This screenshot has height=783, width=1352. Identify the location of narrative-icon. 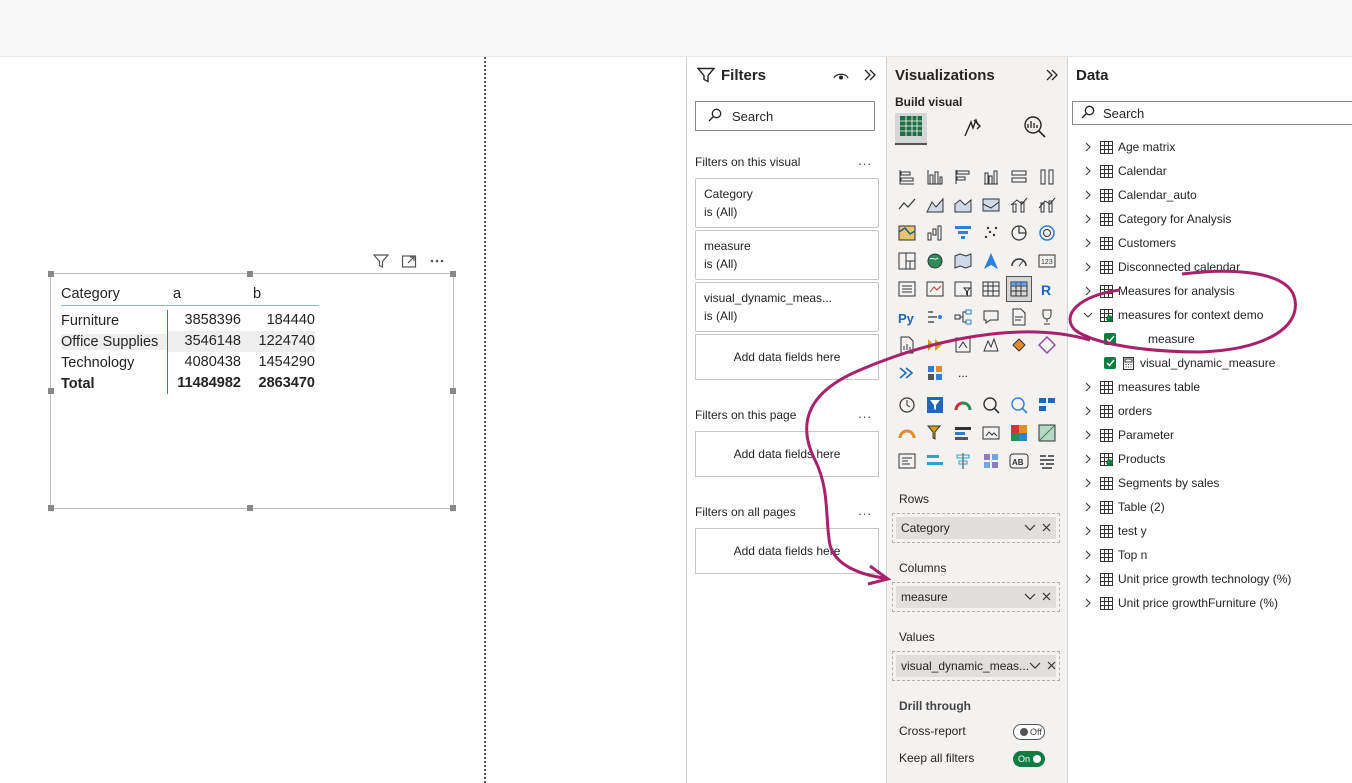
(1019, 317).